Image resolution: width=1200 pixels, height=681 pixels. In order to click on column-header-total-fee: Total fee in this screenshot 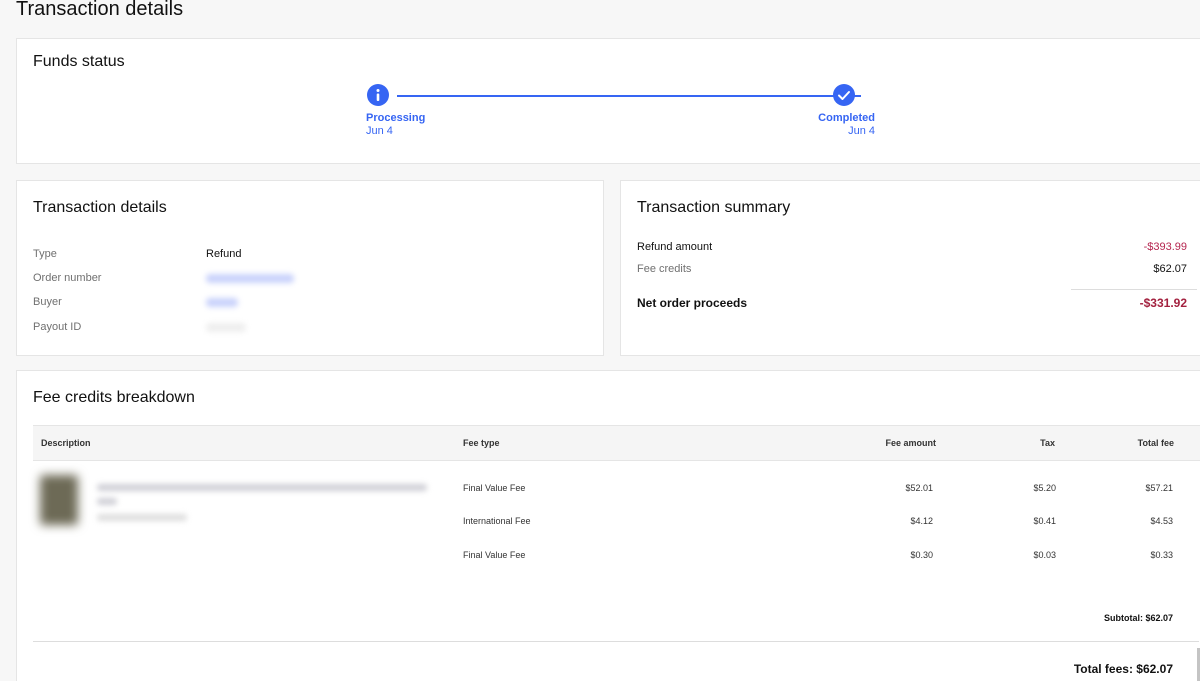, I will do `click(1155, 443)`.